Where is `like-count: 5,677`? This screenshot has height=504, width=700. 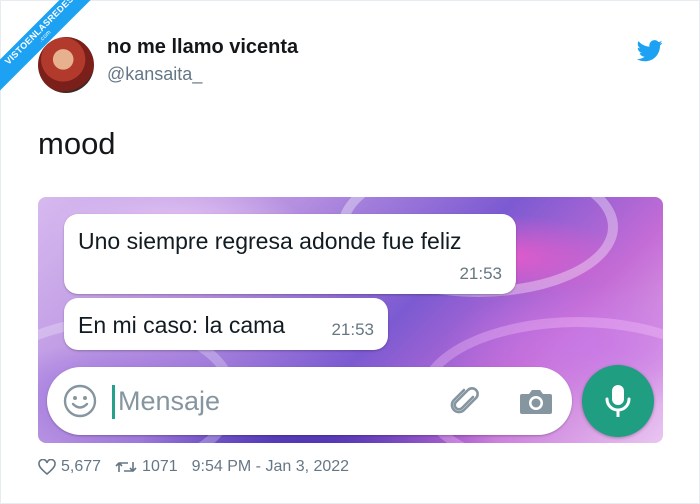
like-count: 5,677 is located at coordinates (81, 466).